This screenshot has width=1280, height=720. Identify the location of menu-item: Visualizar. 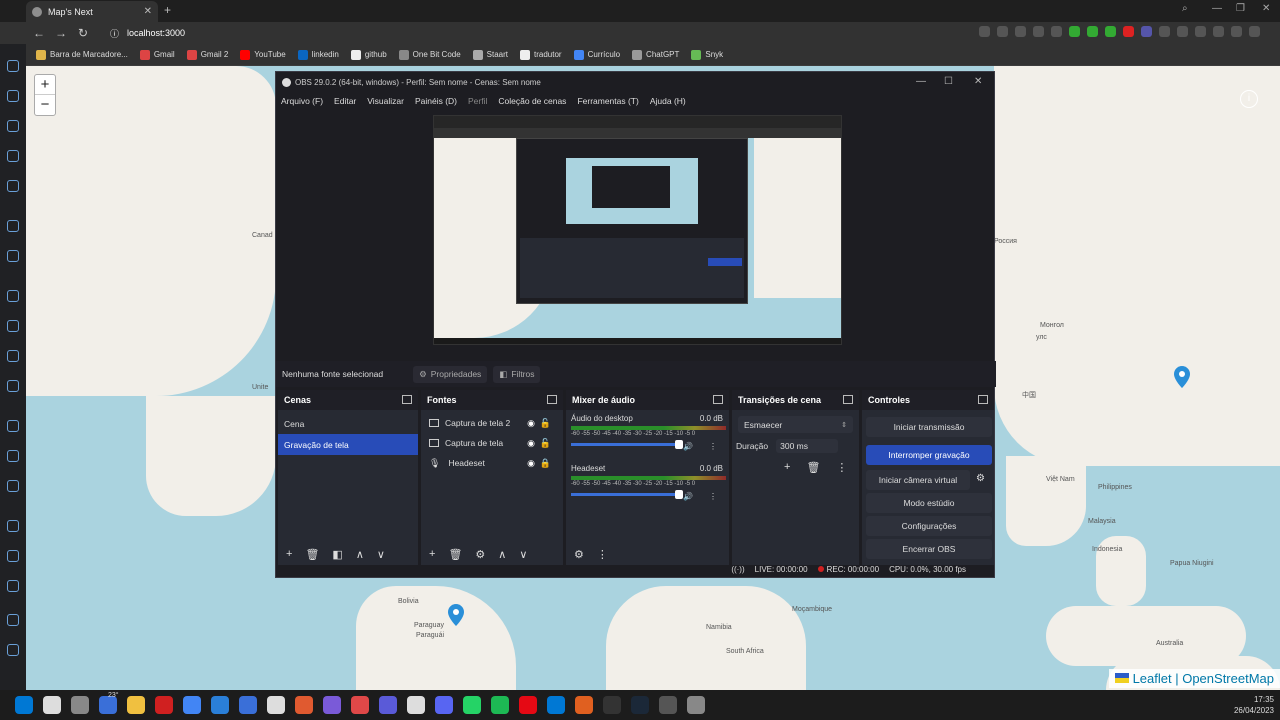
(385, 101).